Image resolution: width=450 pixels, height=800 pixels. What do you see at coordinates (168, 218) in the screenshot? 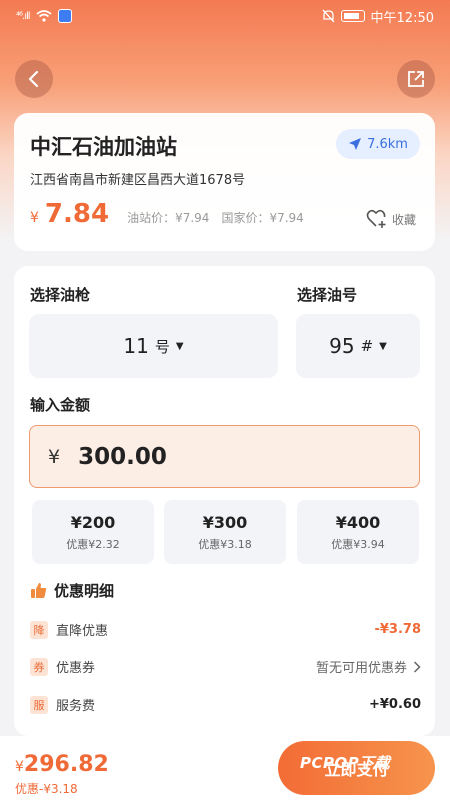
I see `station-price-ref: 油站价：¥7.94` at bounding box center [168, 218].